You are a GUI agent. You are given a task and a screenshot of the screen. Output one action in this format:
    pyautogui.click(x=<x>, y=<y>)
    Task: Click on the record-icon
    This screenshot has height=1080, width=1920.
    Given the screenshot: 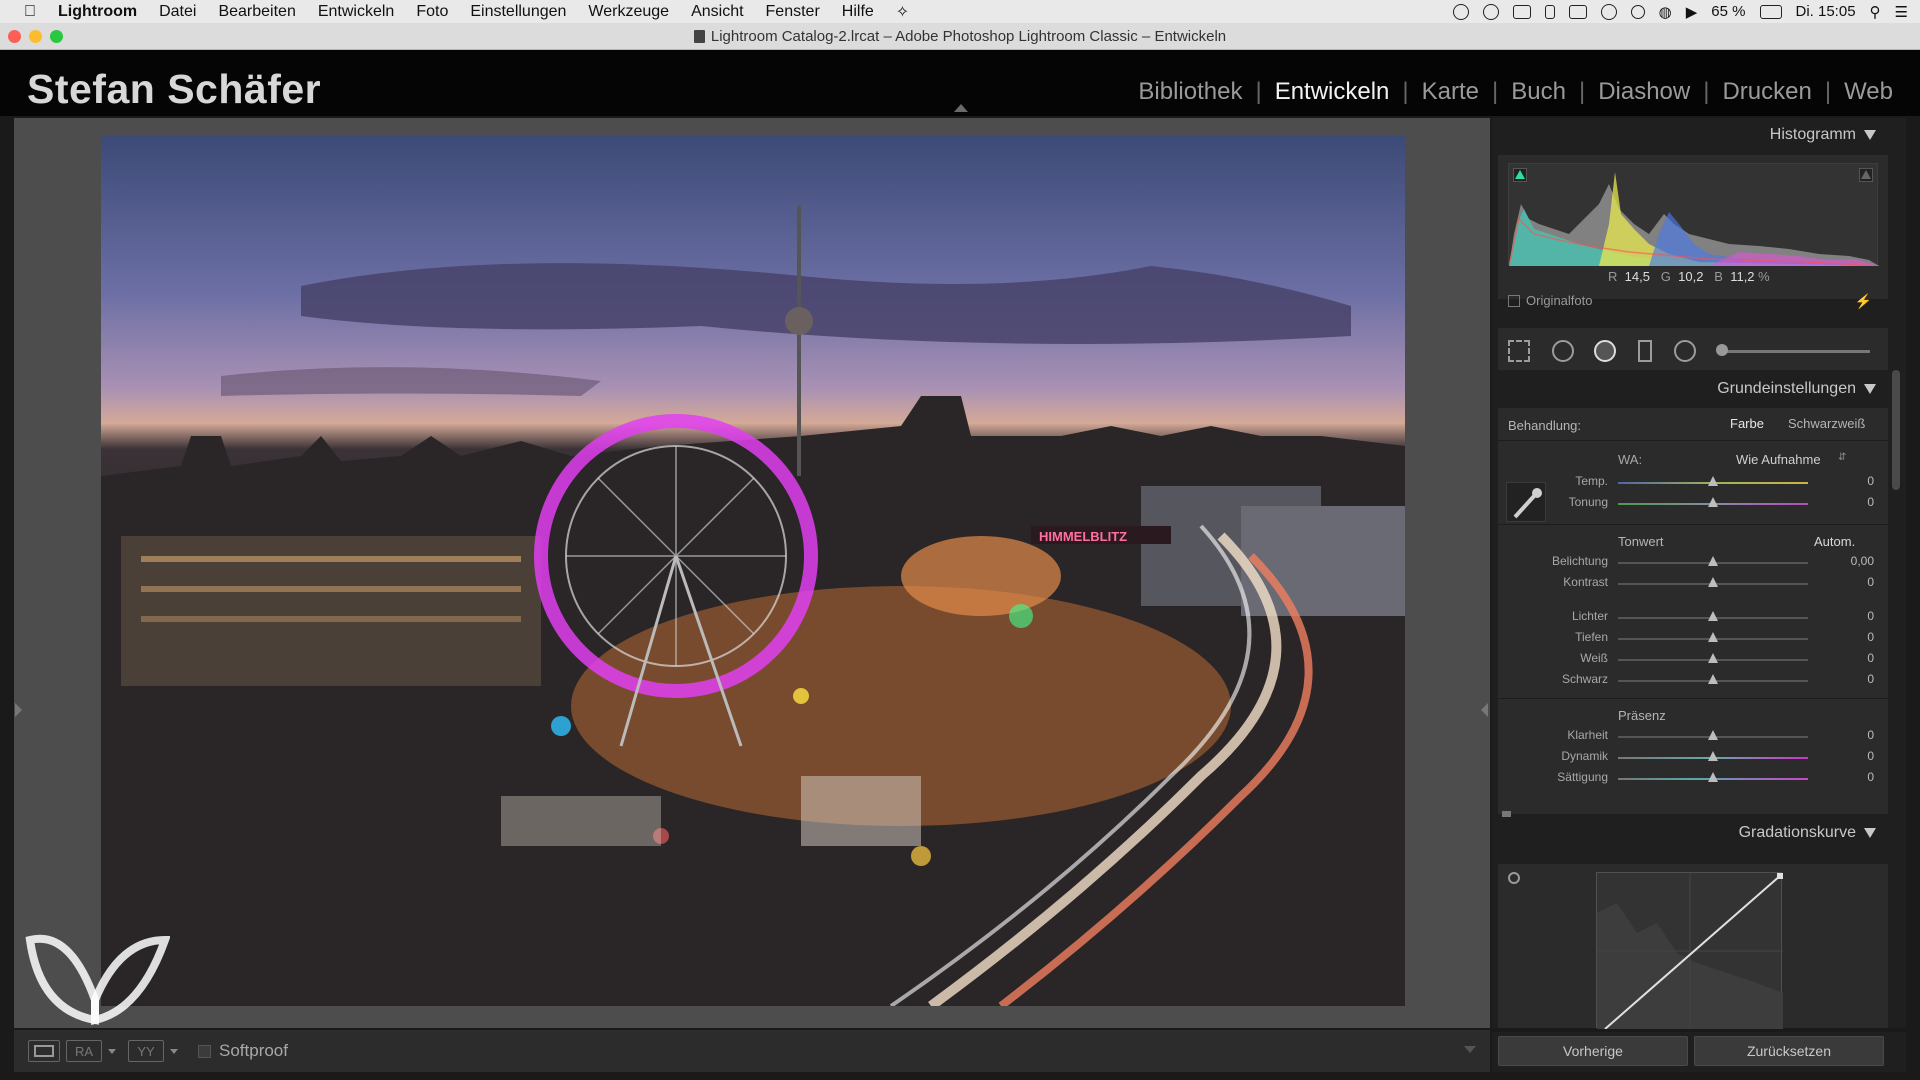 What is the action you would take?
    pyautogui.click(x=1490, y=11)
    